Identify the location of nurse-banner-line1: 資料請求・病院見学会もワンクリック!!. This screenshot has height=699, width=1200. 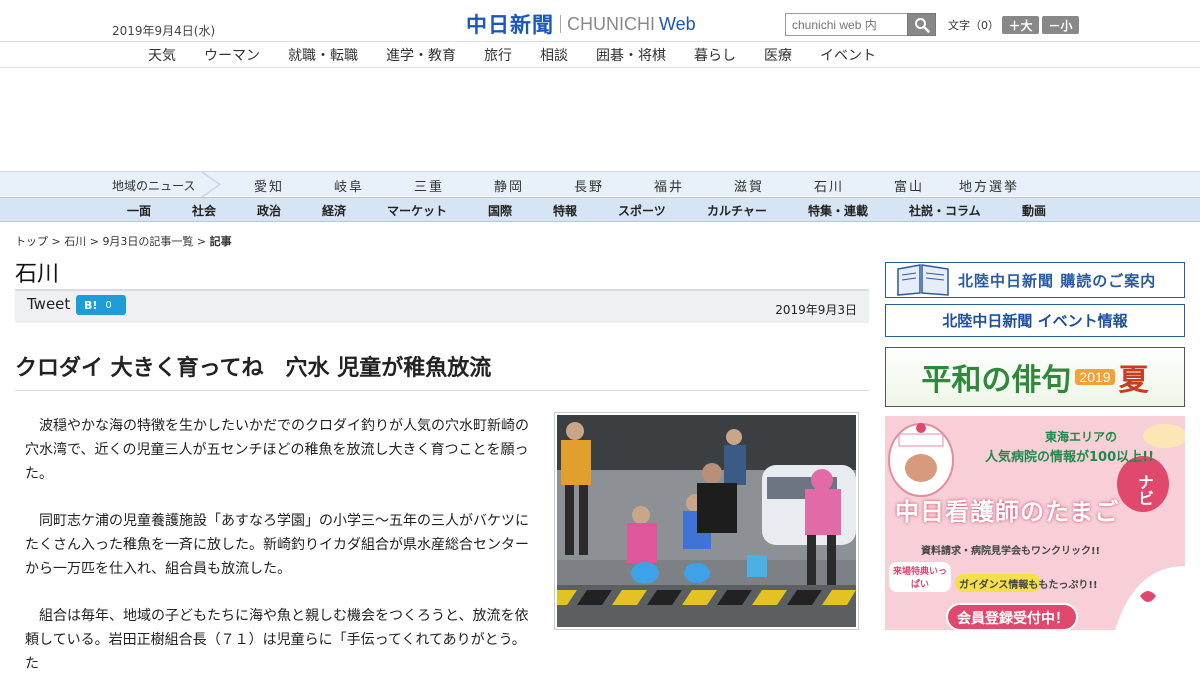
(1011, 551).